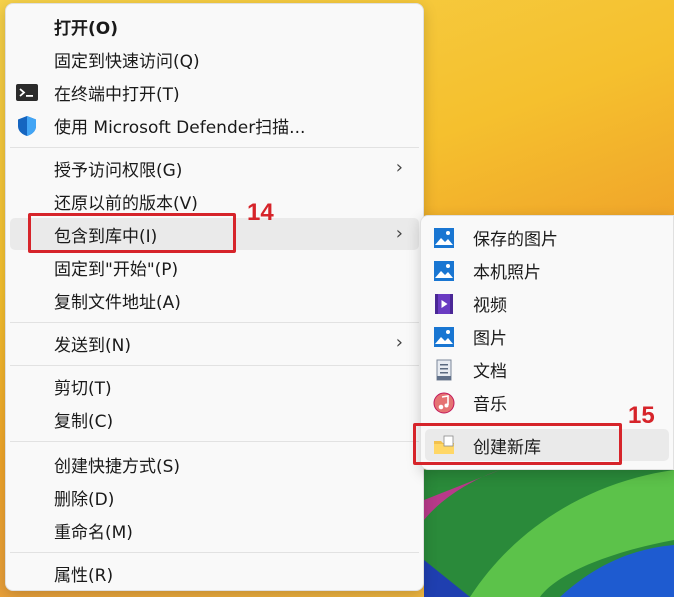 The image size is (674, 597). I want to click on submenu-item-label: 音乐, so click(490, 405).